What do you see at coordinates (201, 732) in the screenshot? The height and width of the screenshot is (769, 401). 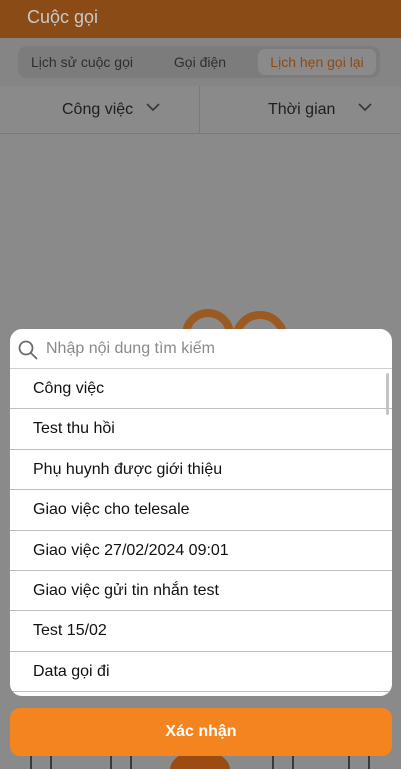 I see `confirm-button: Xác nhận` at bounding box center [201, 732].